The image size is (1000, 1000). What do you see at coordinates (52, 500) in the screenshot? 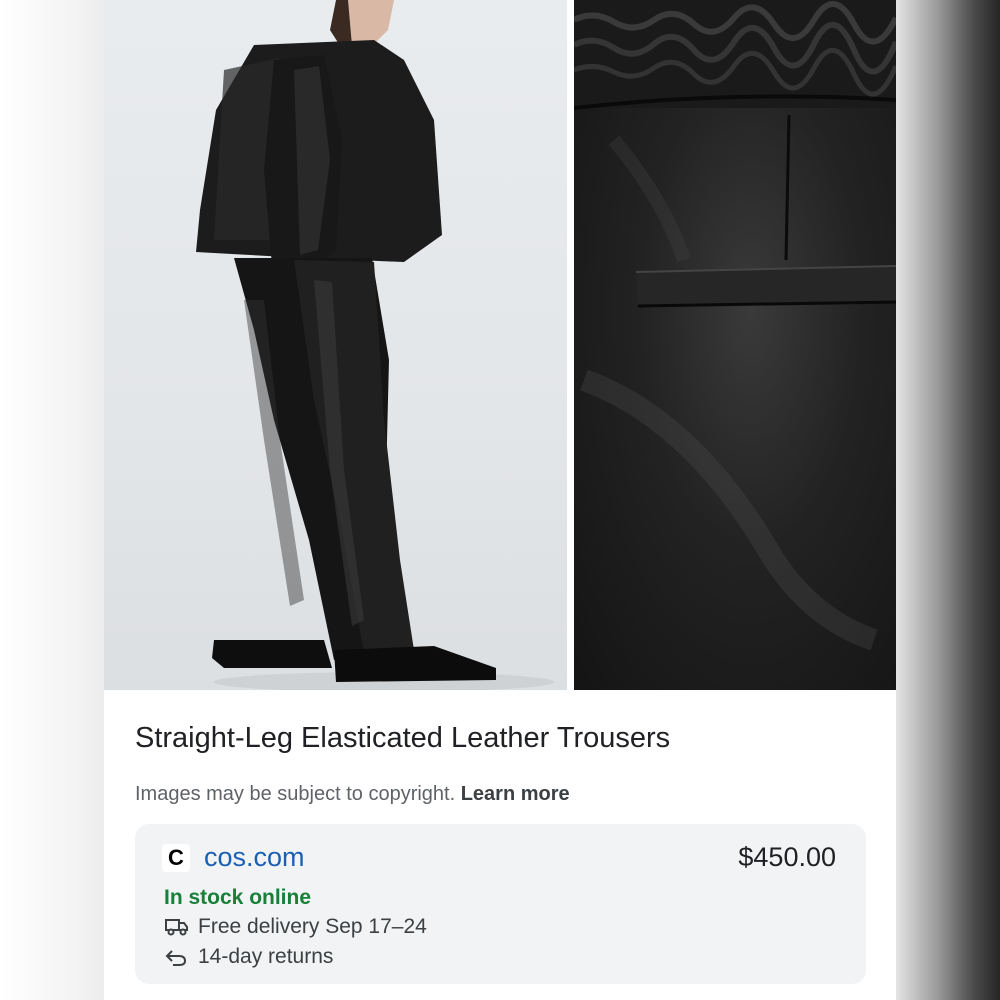
I see `left-backdrop` at bounding box center [52, 500].